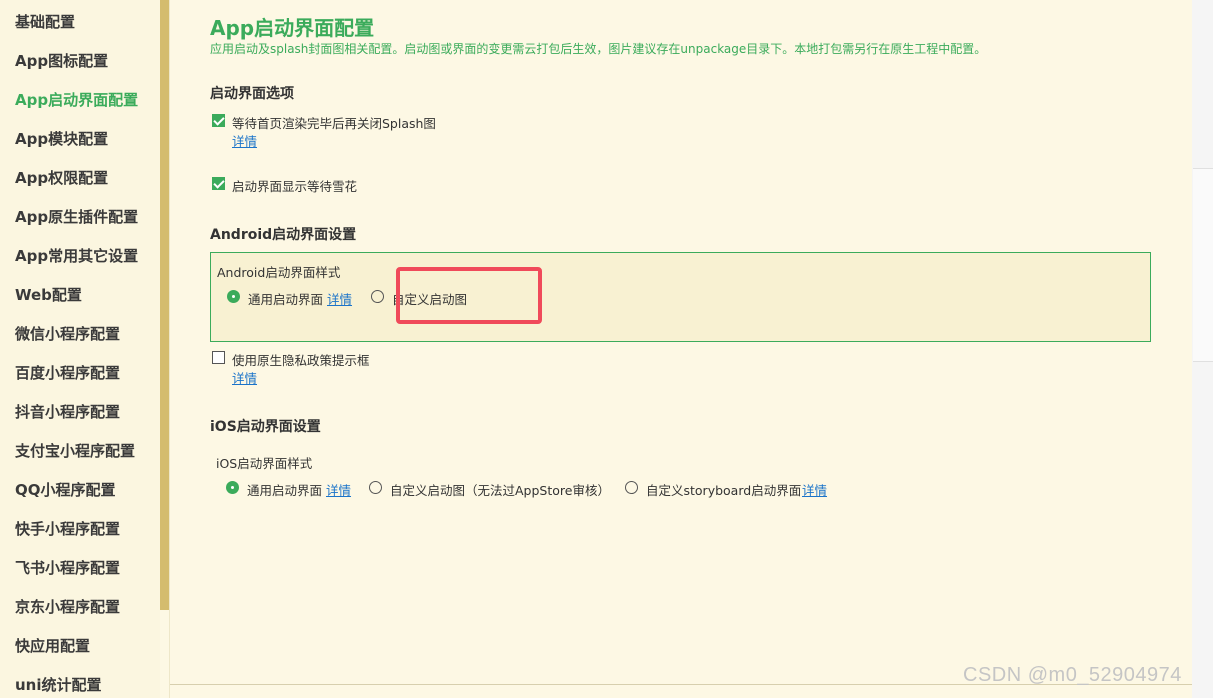 Image resolution: width=1213 pixels, height=698 pixels. I want to click on sidebar-item-feishu: 飞书小程序配置, so click(67, 567).